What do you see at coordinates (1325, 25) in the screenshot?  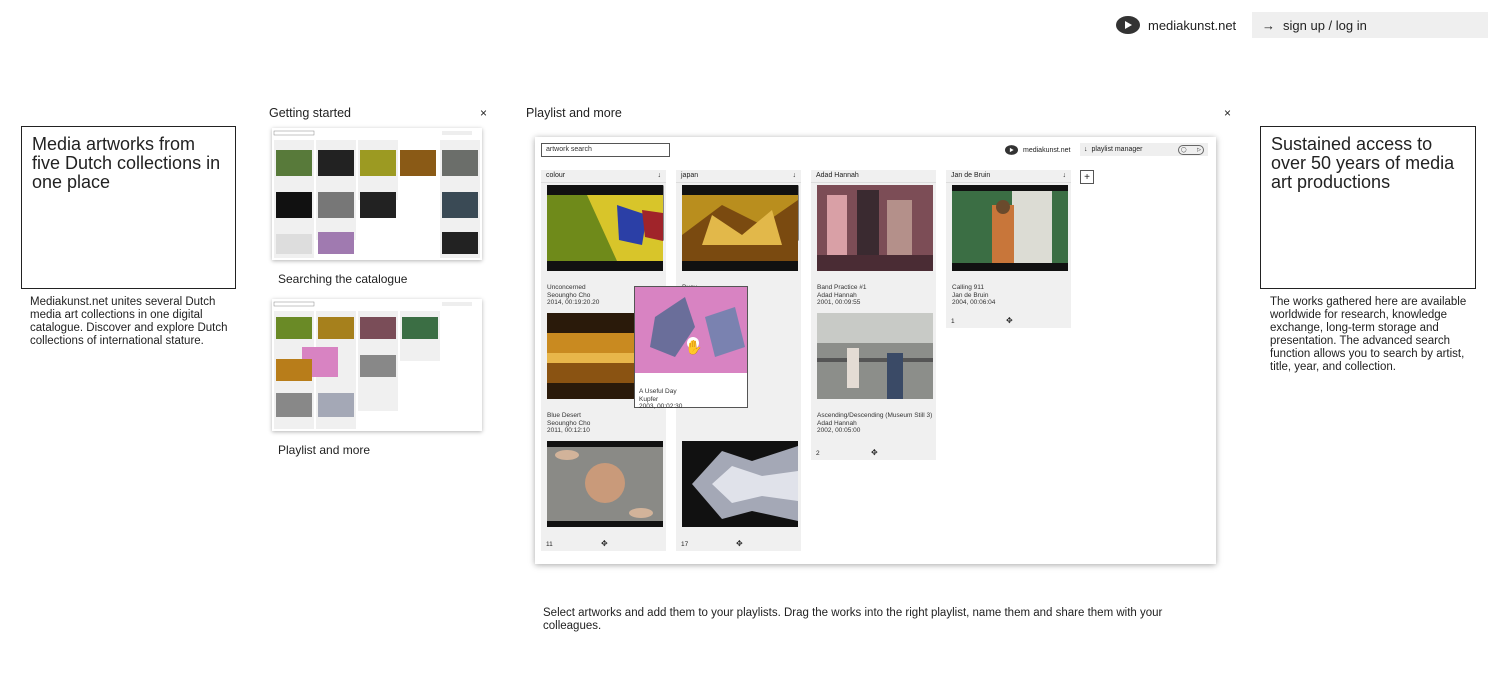 I see `login-label: sign up / log in` at bounding box center [1325, 25].